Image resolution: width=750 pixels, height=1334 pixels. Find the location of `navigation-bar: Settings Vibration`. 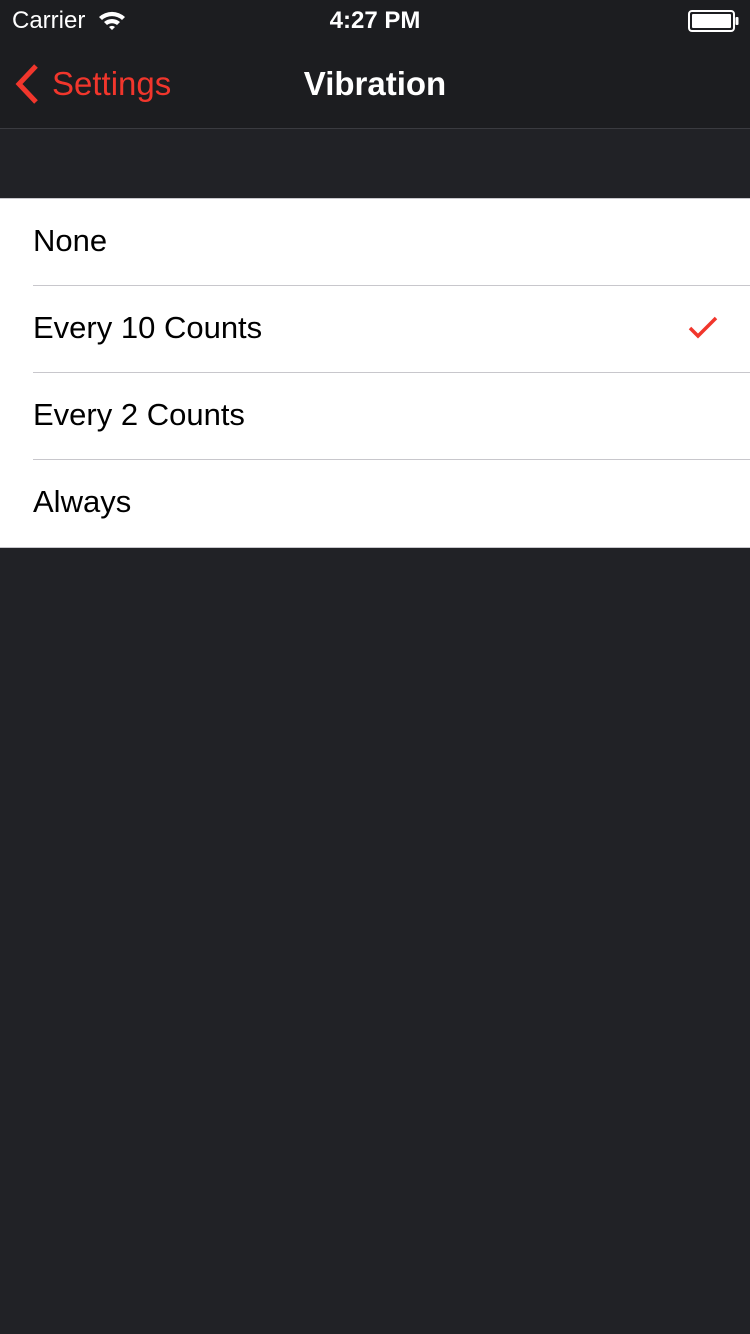

navigation-bar: Settings Vibration is located at coordinates (375, 84).